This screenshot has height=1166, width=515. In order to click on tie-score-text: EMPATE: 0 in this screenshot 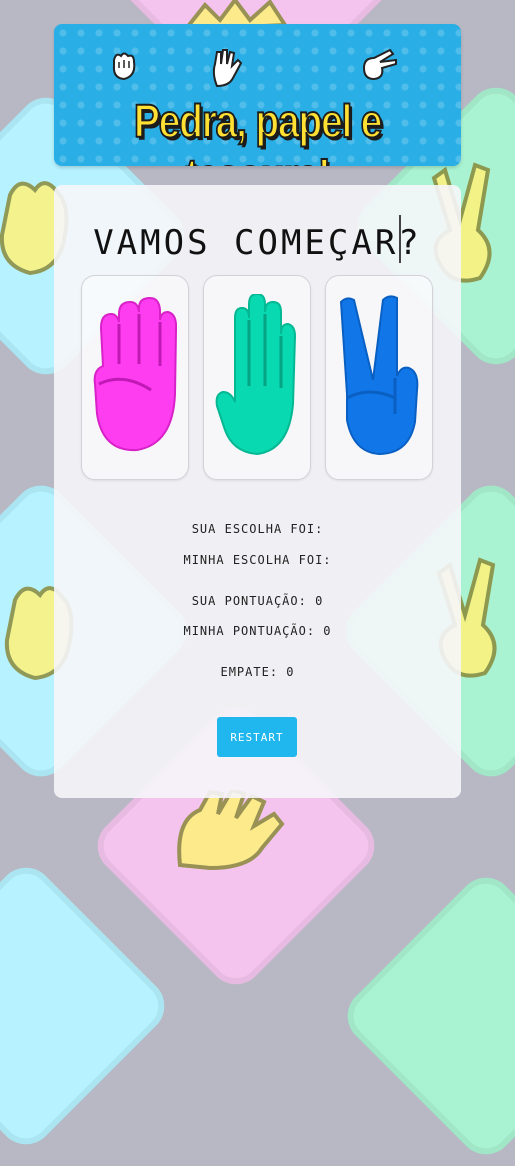, I will do `click(257, 672)`.